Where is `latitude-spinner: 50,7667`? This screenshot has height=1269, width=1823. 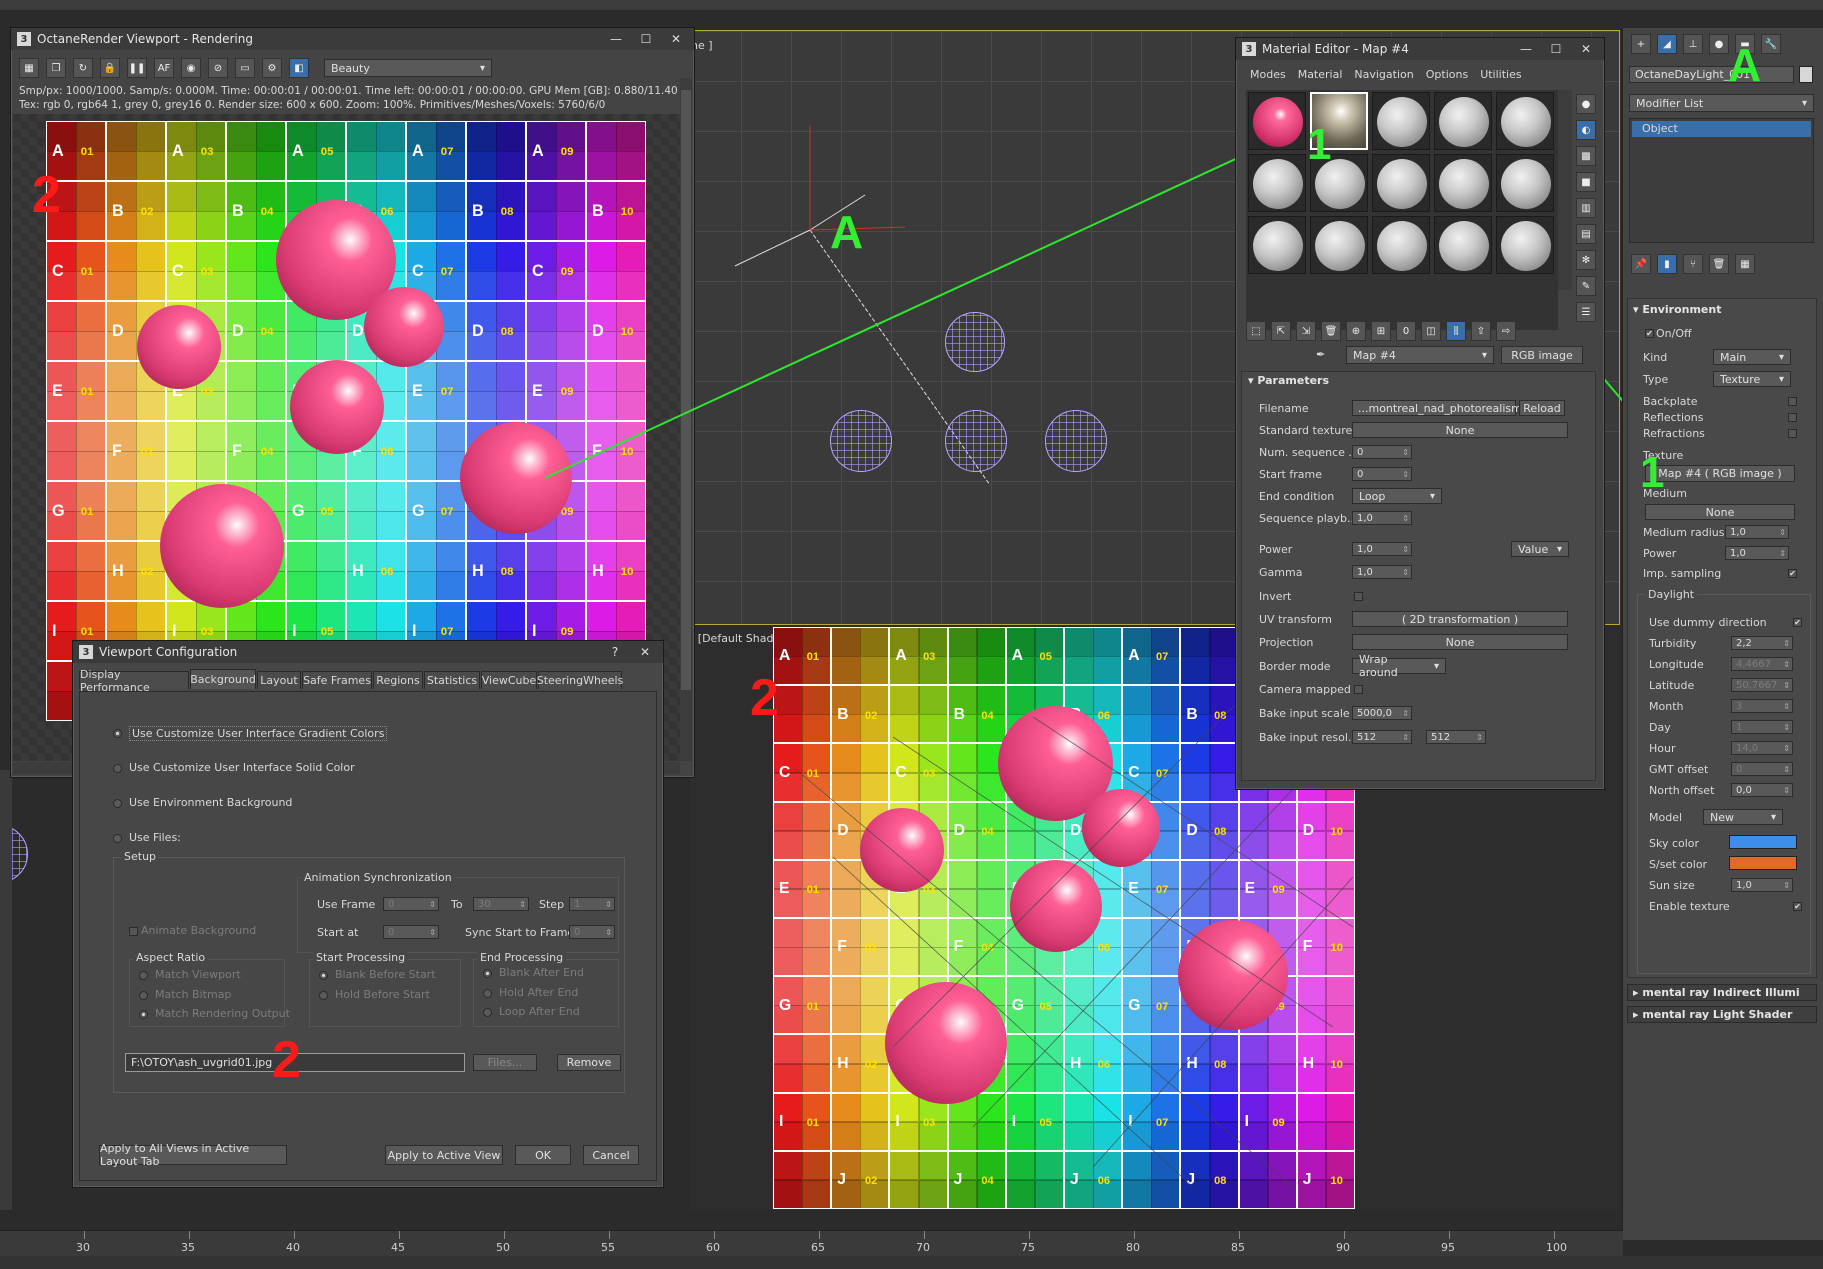
latitude-spinner: 50,7667 is located at coordinates (1762, 685).